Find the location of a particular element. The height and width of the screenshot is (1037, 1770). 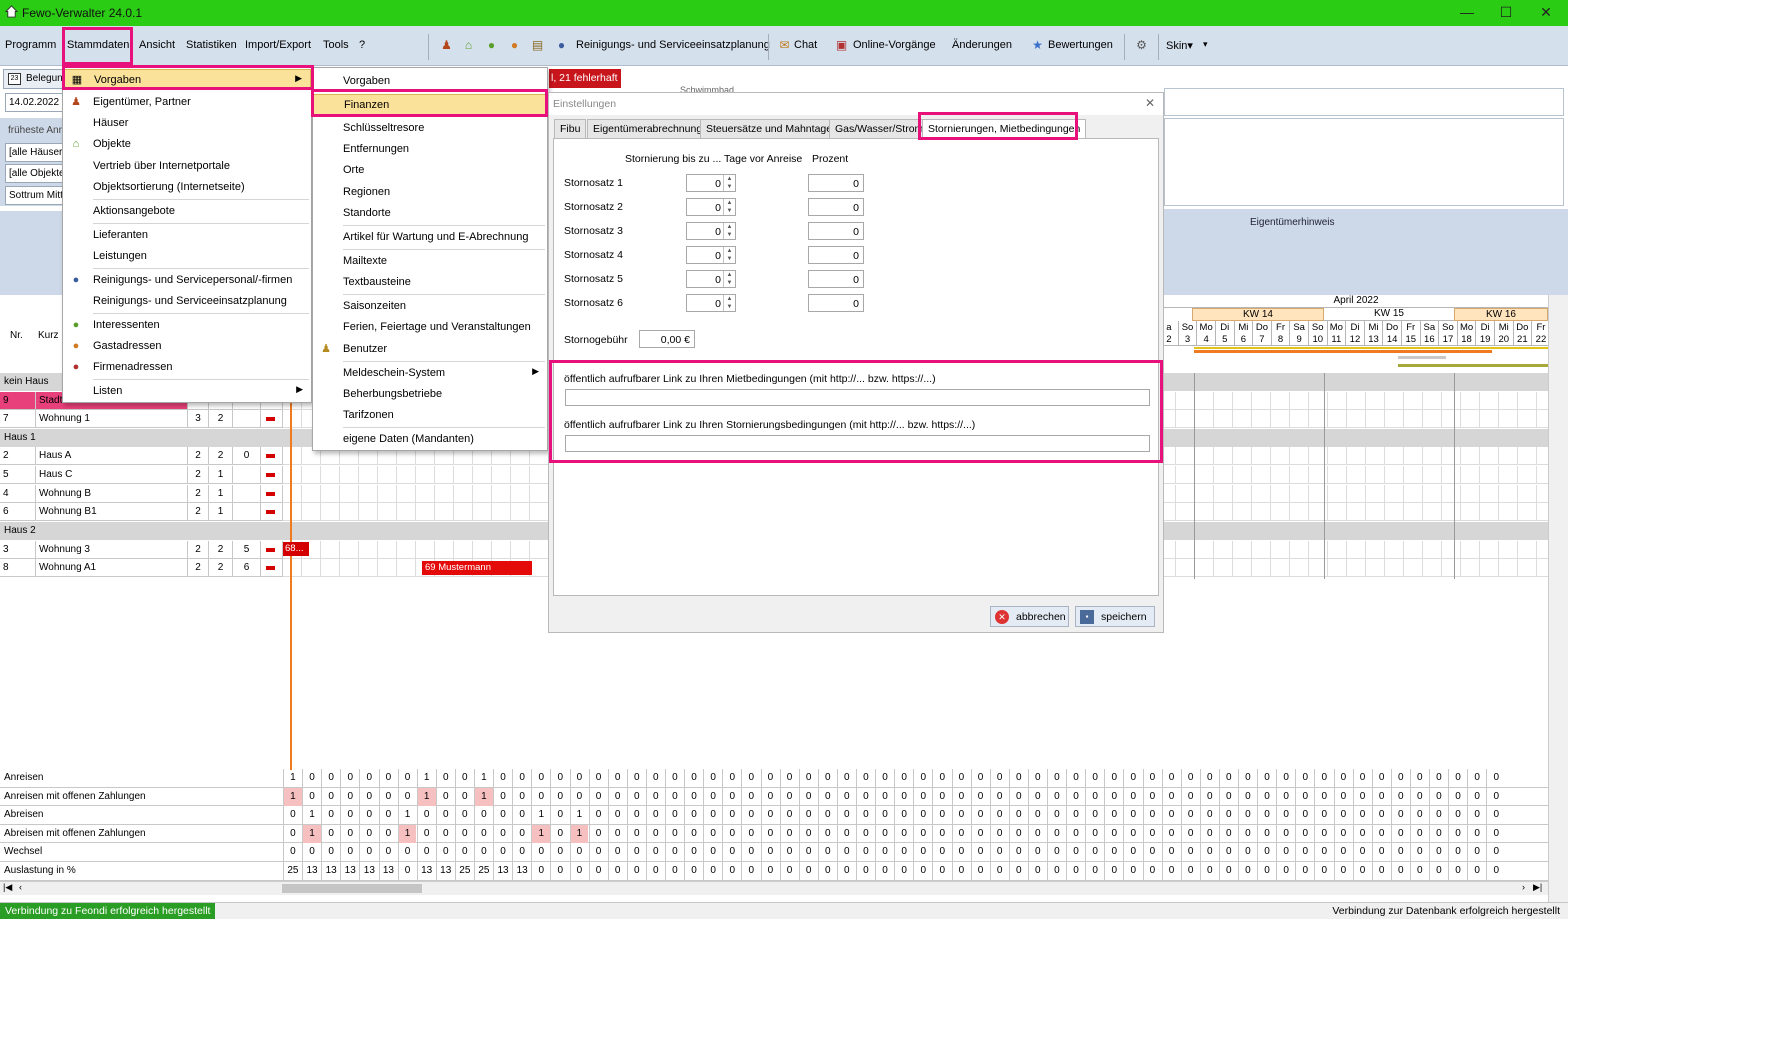

menu-item-regionen: Regionen is located at coordinates (430, 192).